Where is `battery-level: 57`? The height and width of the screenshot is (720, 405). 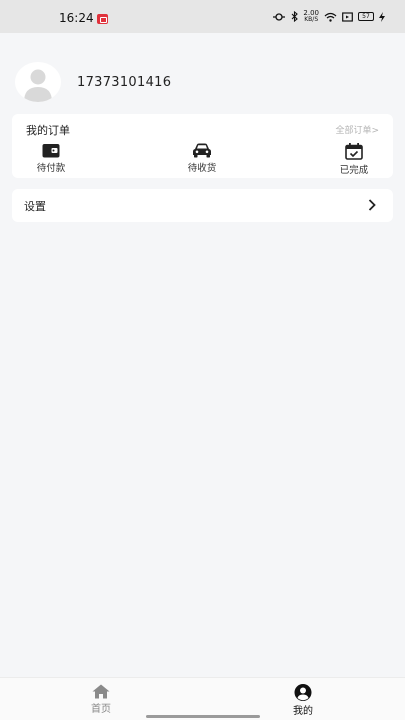 battery-level: 57 is located at coordinates (366, 16).